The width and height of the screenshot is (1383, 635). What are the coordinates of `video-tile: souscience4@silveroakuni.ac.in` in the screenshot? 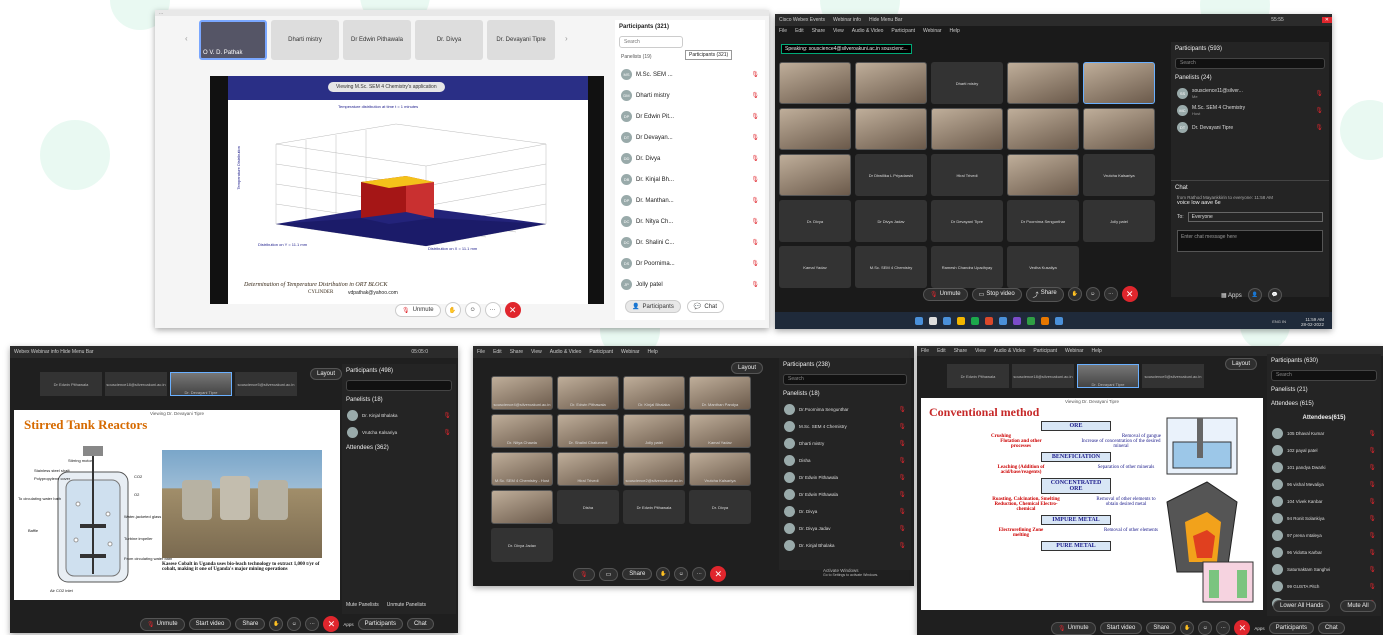 It's located at (522, 393).